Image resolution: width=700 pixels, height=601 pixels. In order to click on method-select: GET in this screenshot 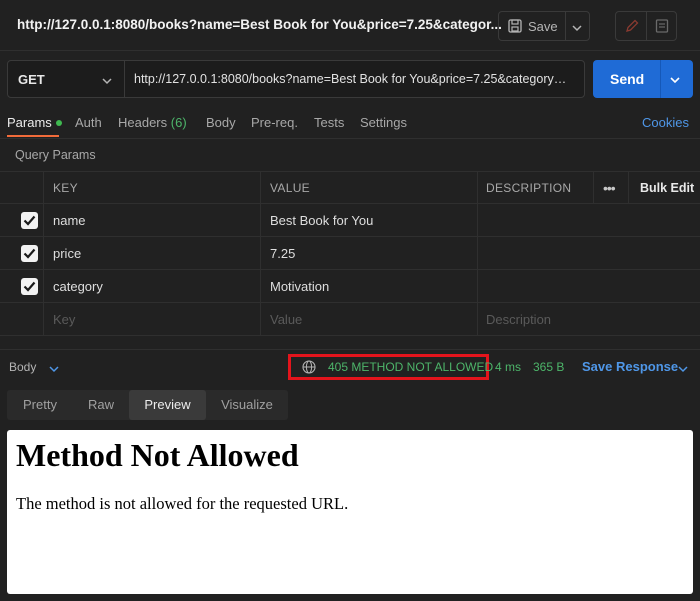, I will do `click(66, 79)`.